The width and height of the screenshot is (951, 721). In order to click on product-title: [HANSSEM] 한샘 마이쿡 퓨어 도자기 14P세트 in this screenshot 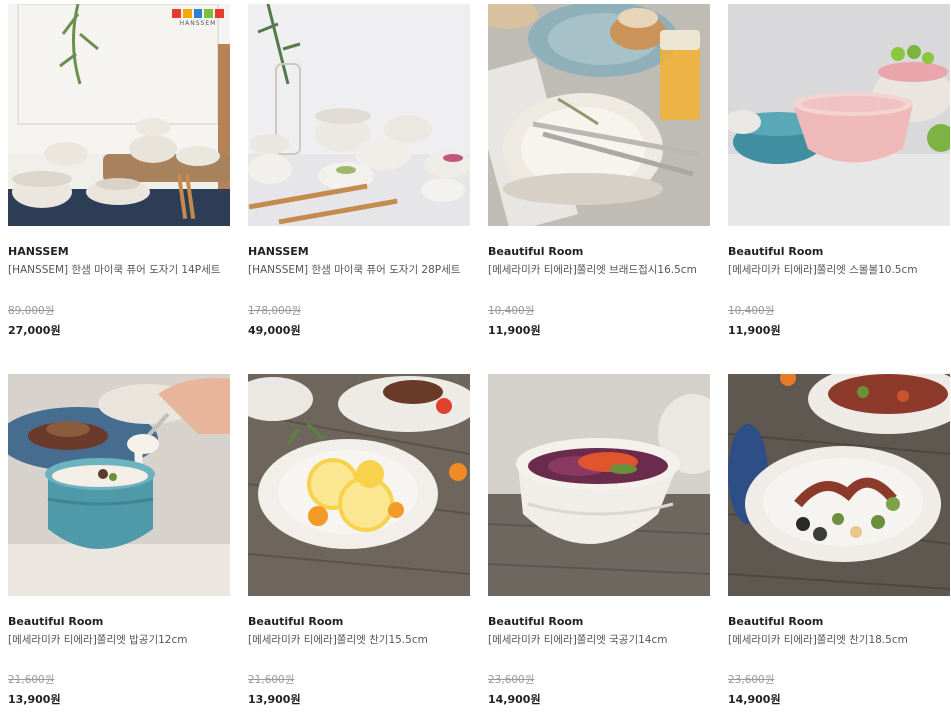, I will do `click(119, 270)`.